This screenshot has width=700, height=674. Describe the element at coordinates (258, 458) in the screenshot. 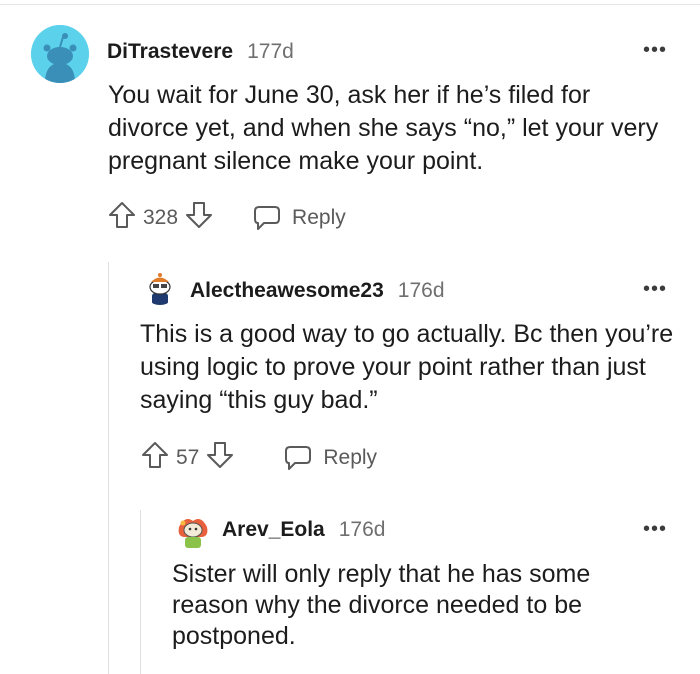

I see `comment-actions: 57 Reply` at that location.